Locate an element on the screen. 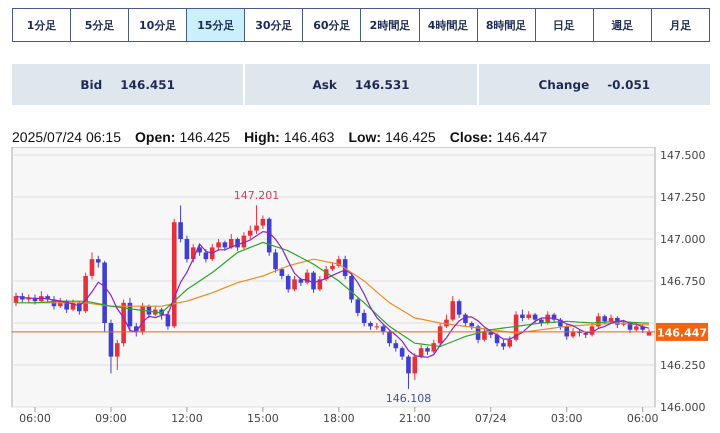  ohlc-label: Open: is located at coordinates (155, 137).